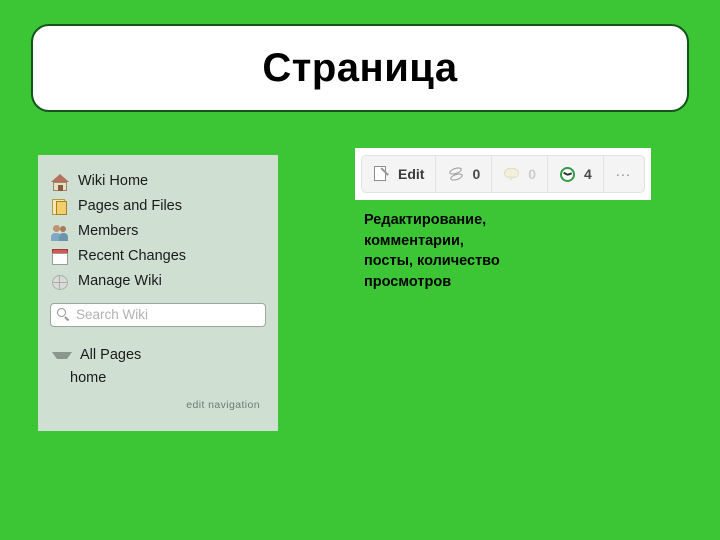  What do you see at coordinates (62, 355) in the screenshot?
I see `chevron-down-icon` at bounding box center [62, 355].